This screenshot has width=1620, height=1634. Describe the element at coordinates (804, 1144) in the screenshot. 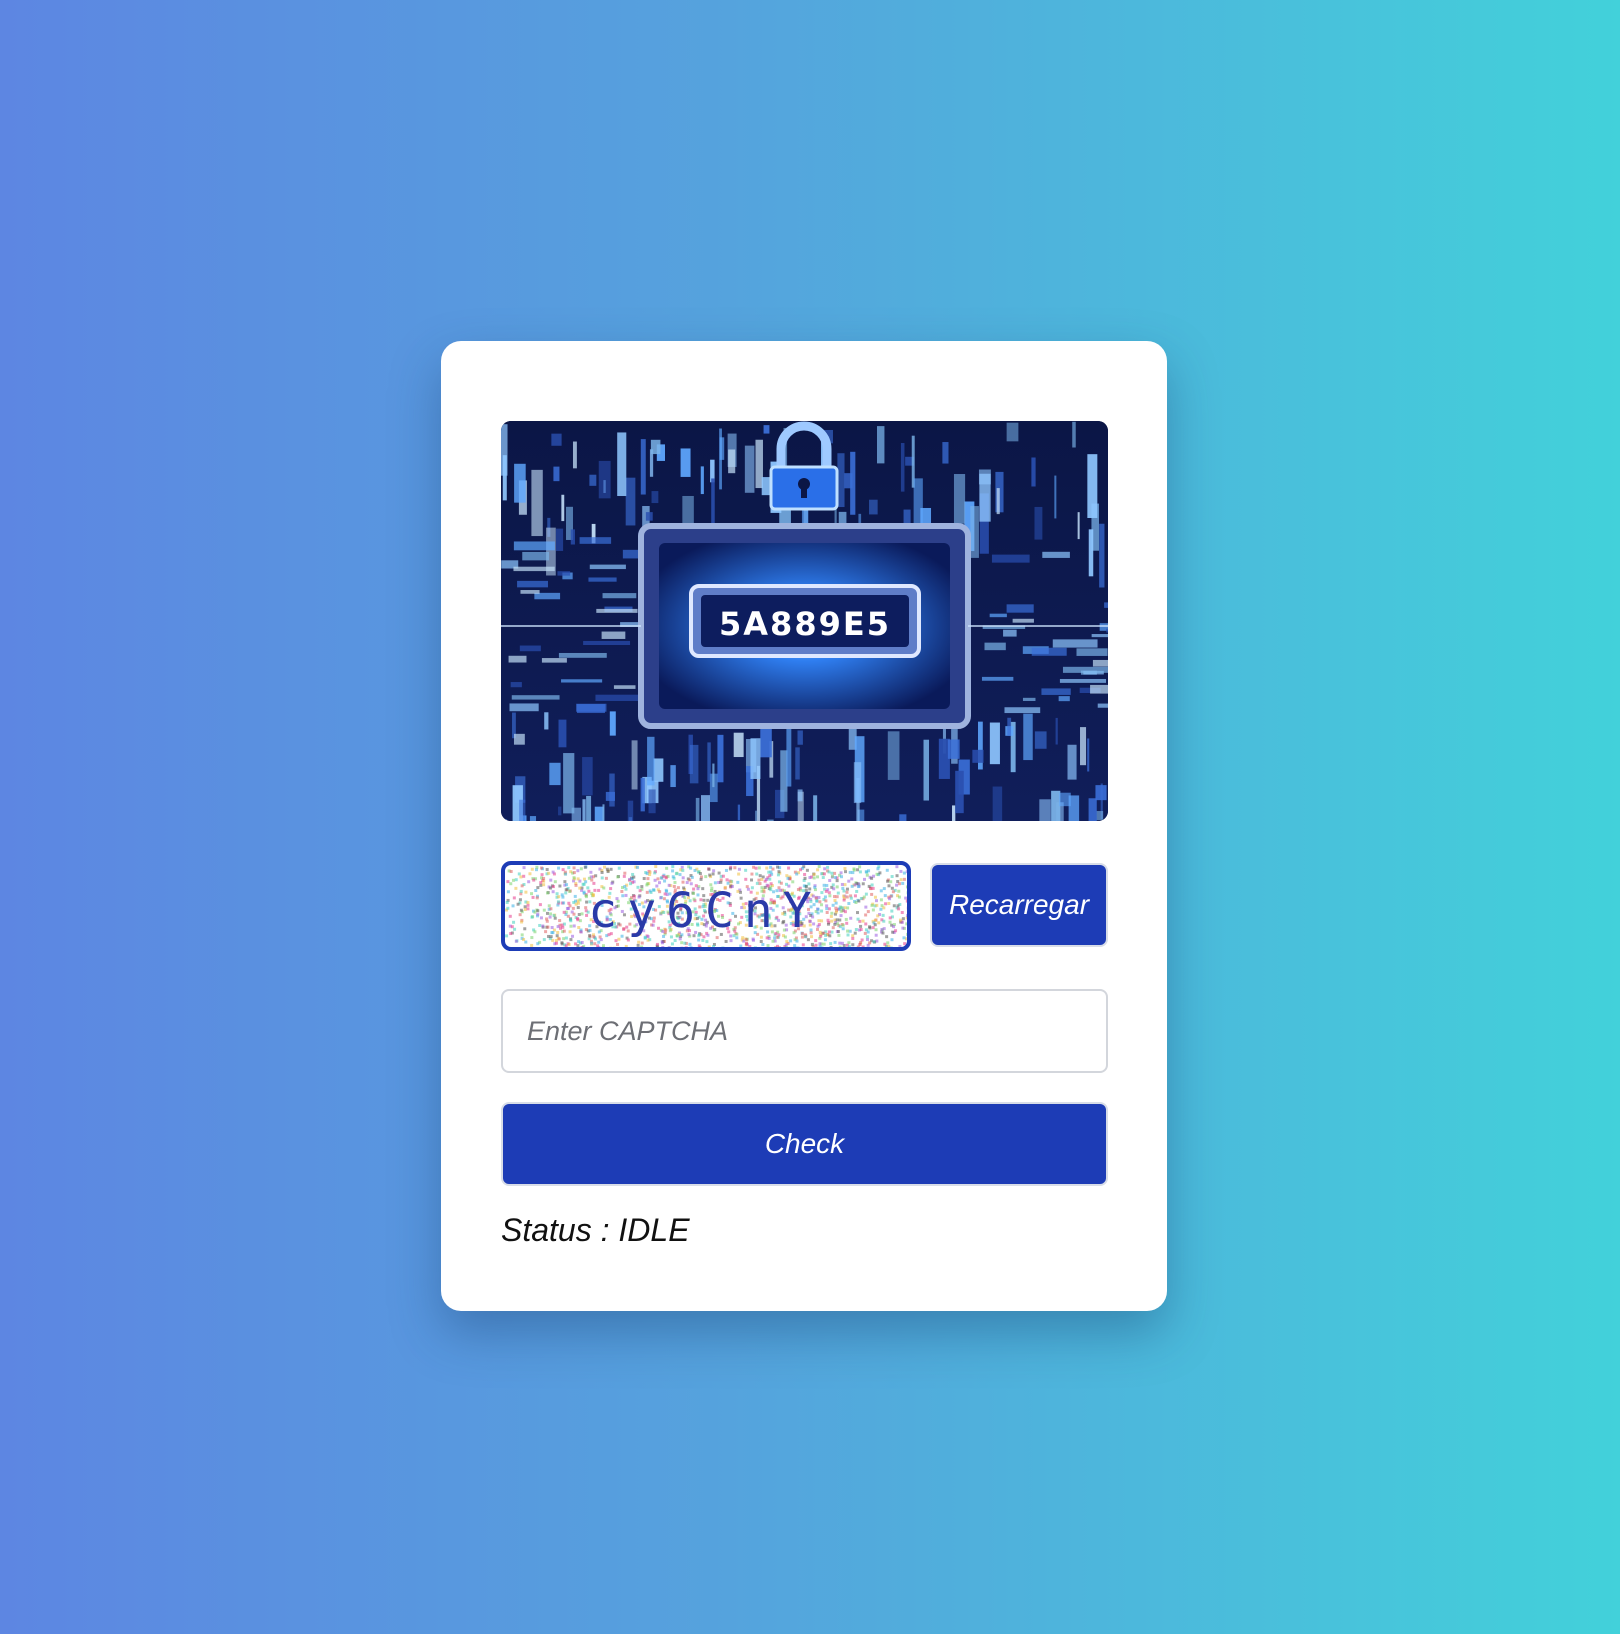

I see `check-button: Check` at that location.